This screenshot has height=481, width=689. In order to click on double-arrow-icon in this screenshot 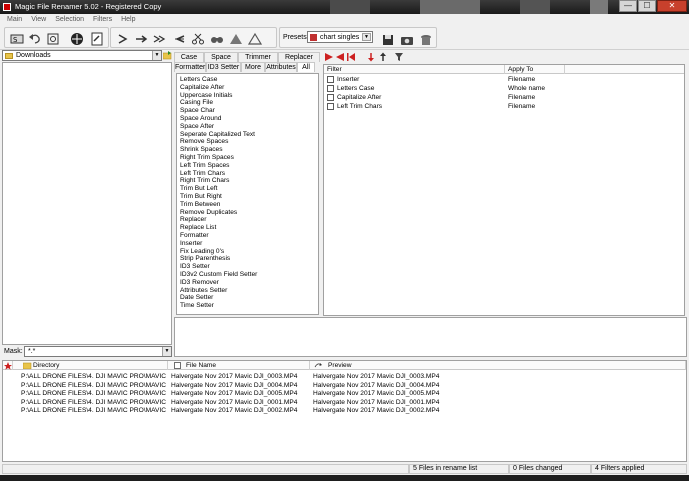, I will do `click(160, 38)`.